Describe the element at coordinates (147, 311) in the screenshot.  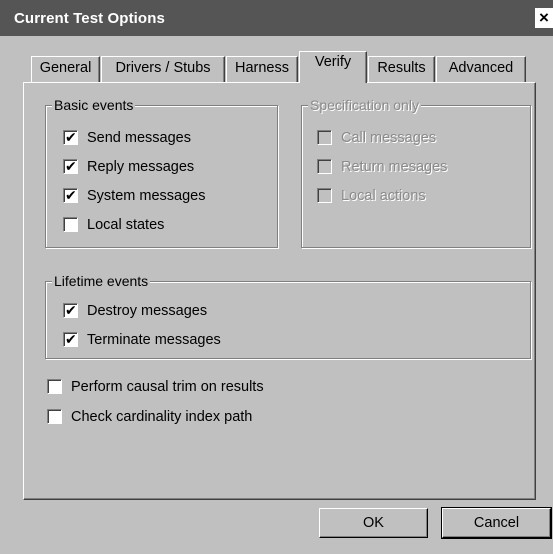
I see `checkbox-label: Destroy messages` at that location.